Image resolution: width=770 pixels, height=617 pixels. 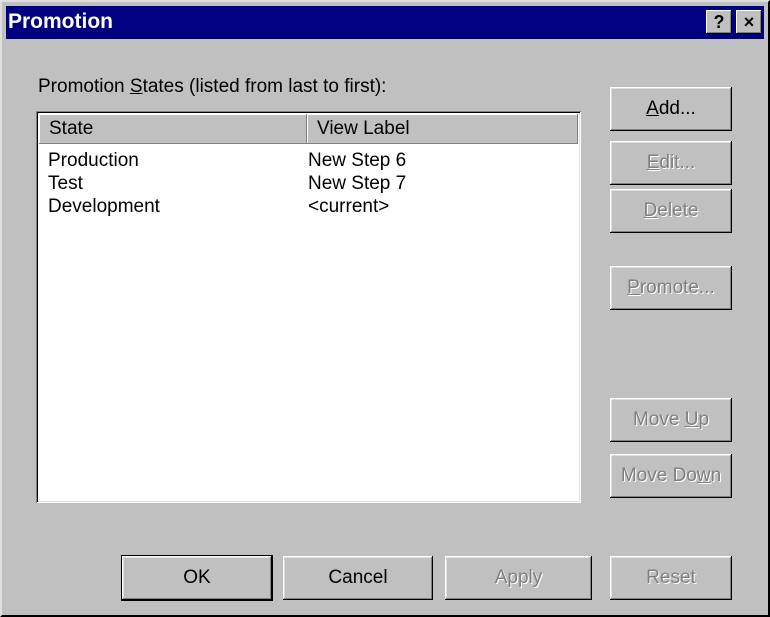 I want to click on state-cell: Development, so click(x=104, y=206).